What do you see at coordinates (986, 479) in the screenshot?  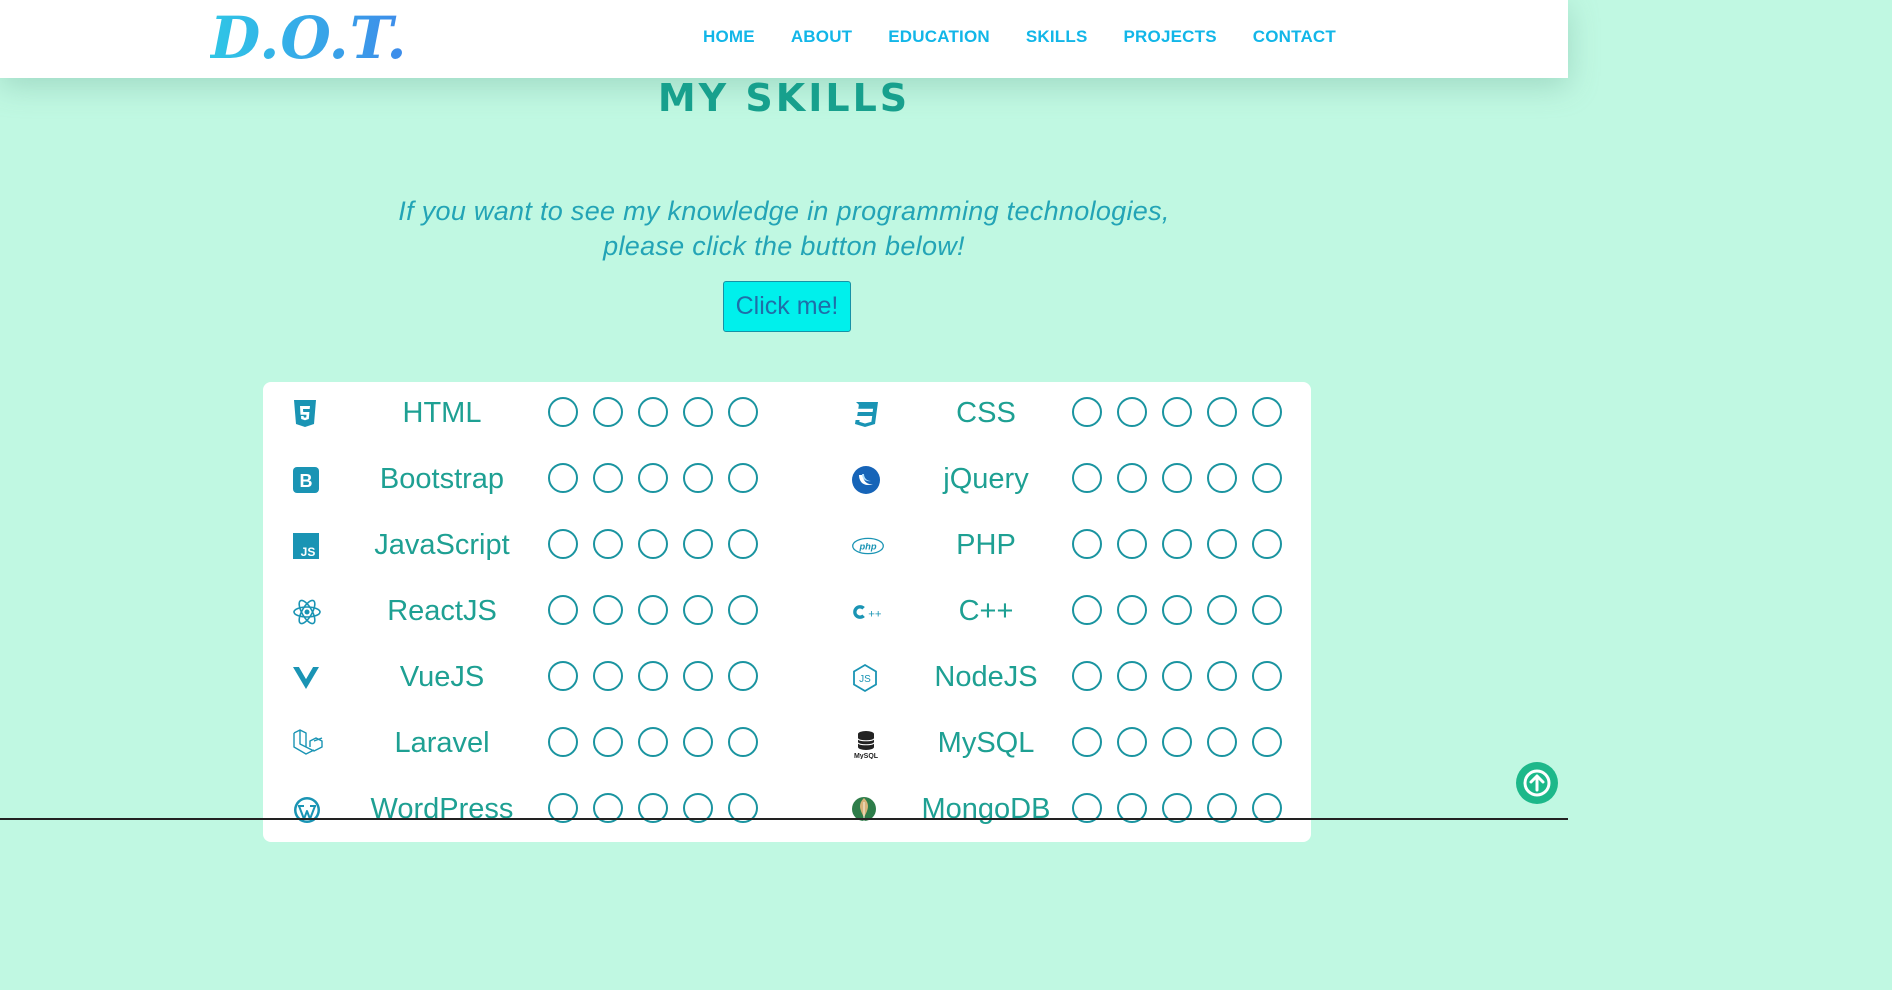 I see `skill-name: jQuery` at bounding box center [986, 479].